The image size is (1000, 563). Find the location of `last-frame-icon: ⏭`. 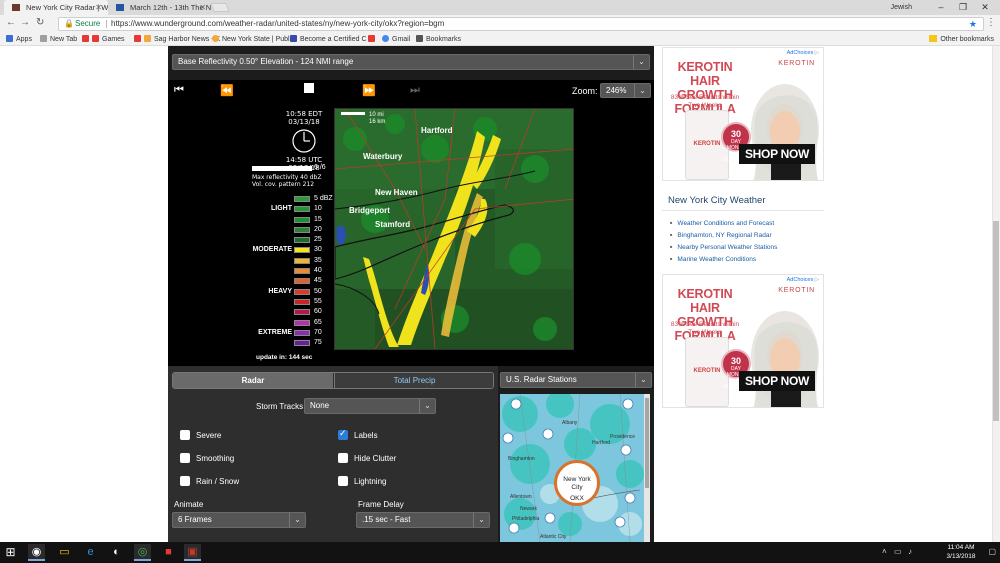

last-frame-icon: ⏭ is located at coordinates (415, 90).